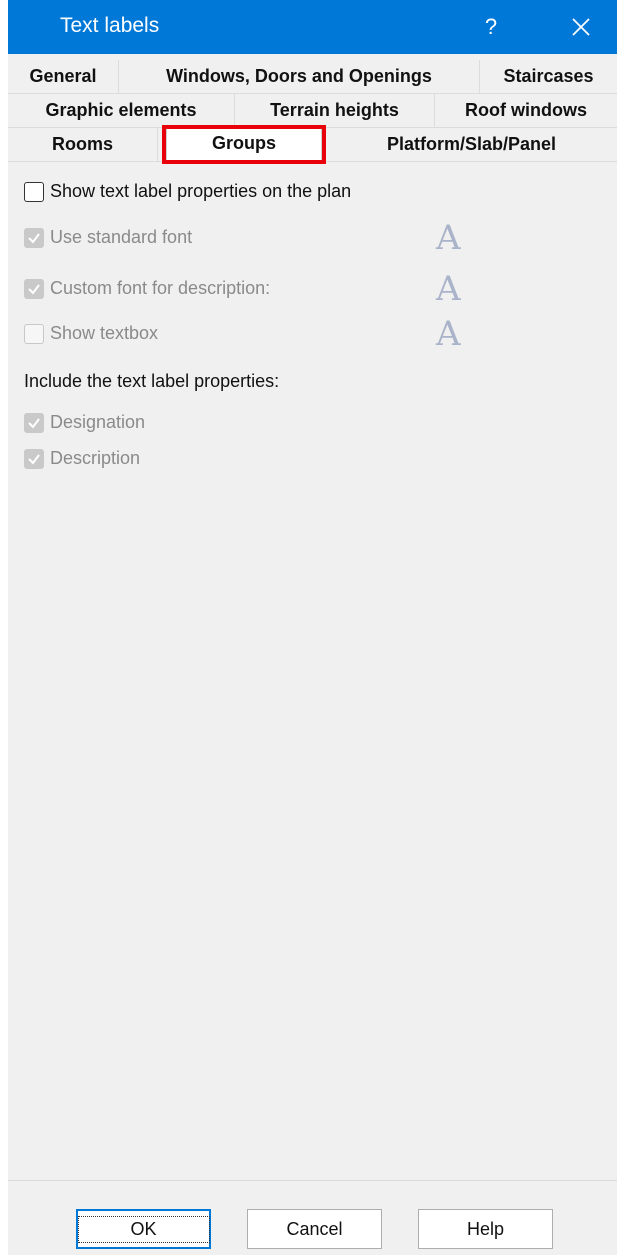 The image size is (617, 1255). What do you see at coordinates (34, 333) in the screenshot?
I see `show-textbox-checkbox` at bounding box center [34, 333].